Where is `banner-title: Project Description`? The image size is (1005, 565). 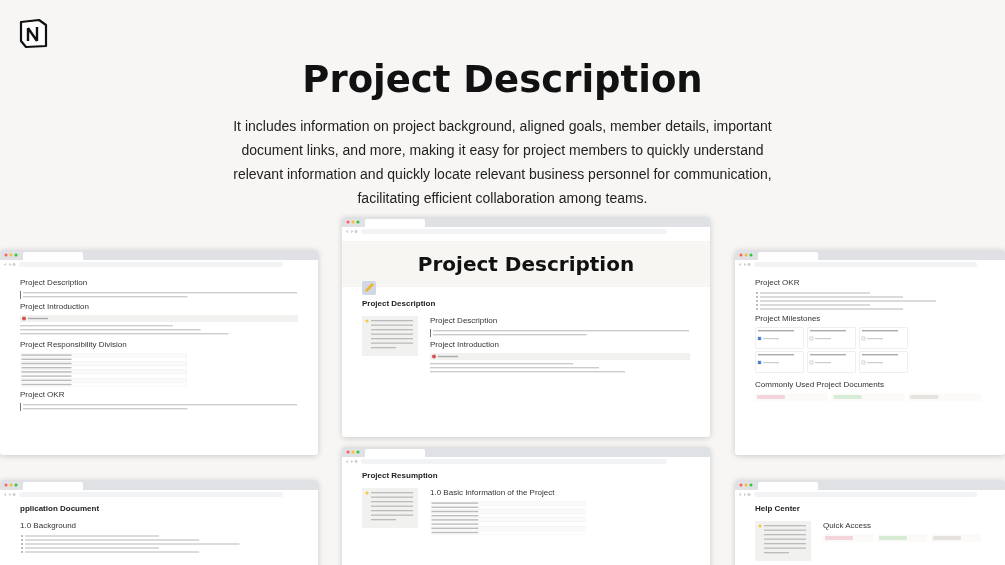
banner-title: Project Description is located at coordinates (526, 264).